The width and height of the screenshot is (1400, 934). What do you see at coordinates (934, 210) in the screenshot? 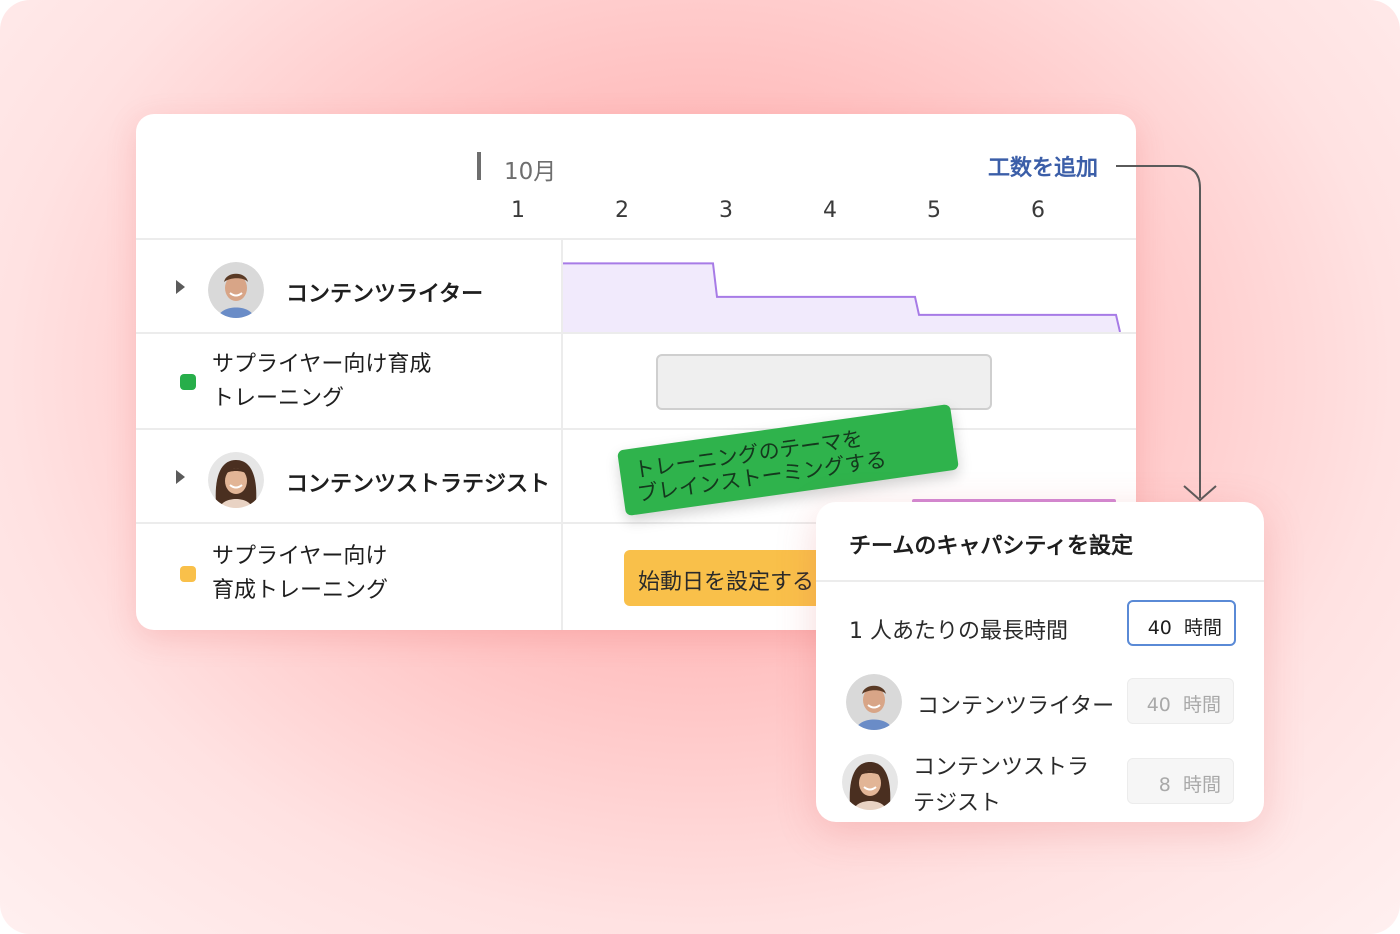
I see `day-label: 5` at bounding box center [934, 210].